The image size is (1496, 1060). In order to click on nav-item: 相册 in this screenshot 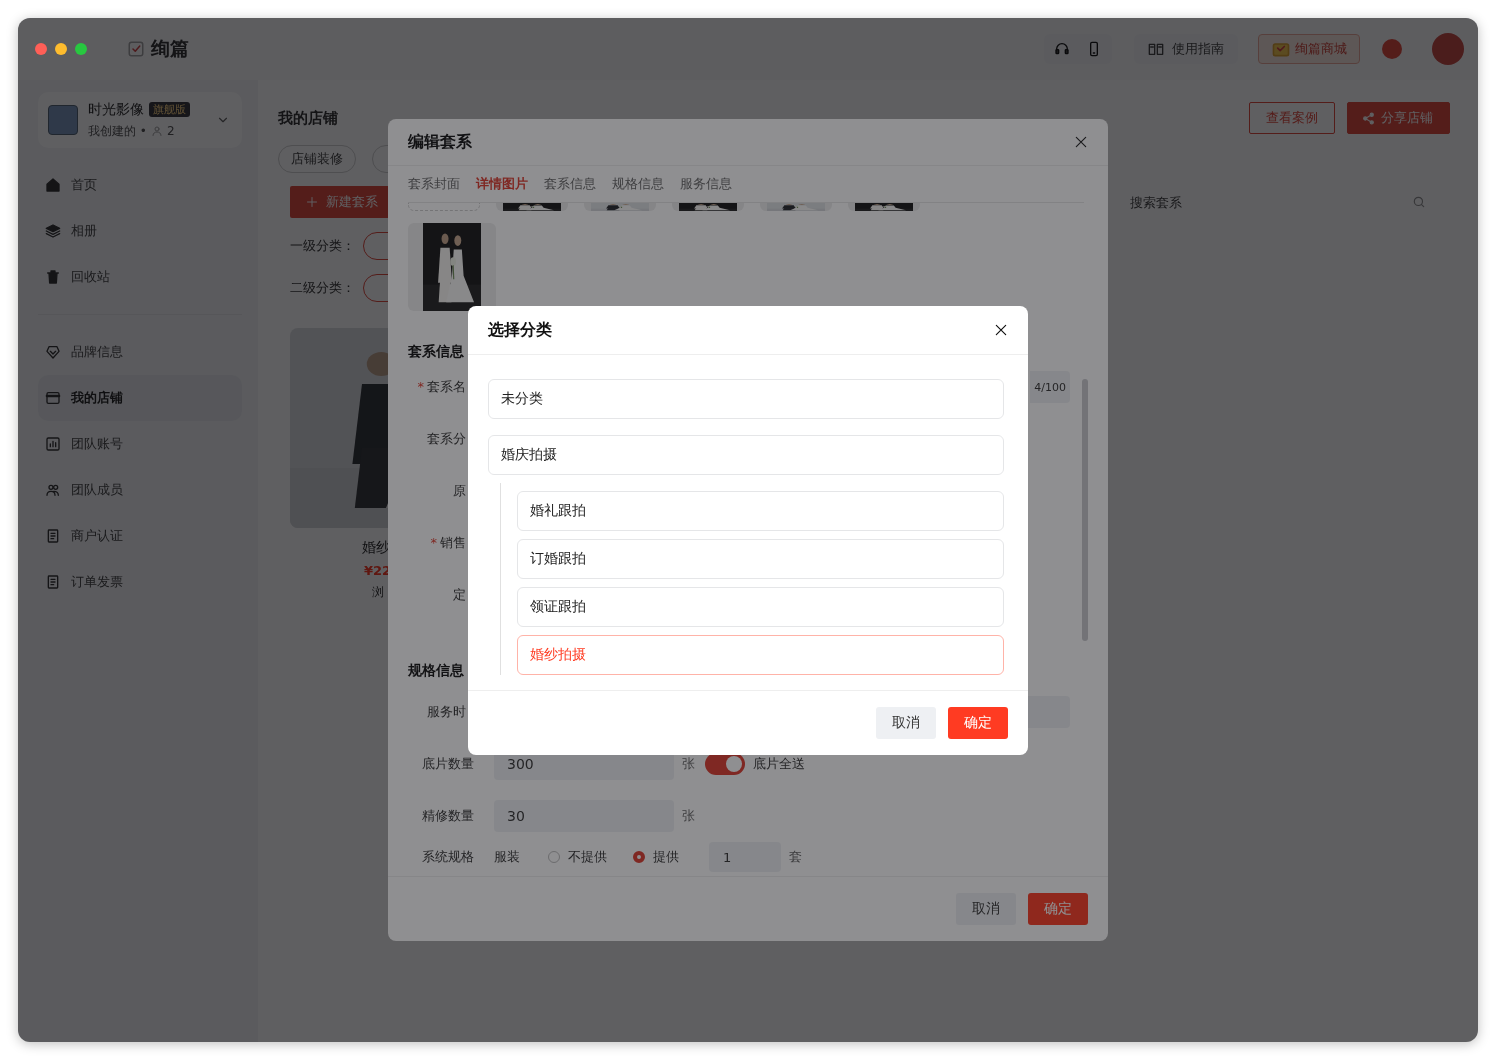, I will do `click(140, 231)`.